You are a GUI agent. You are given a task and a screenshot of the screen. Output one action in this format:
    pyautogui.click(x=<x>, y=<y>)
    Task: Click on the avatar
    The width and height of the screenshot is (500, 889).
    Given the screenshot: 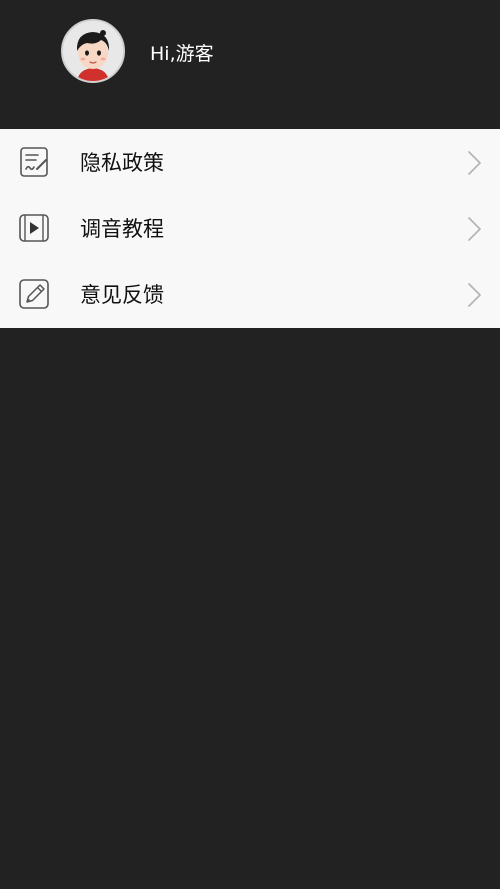 What is the action you would take?
    pyautogui.click(x=93, y=51)
    